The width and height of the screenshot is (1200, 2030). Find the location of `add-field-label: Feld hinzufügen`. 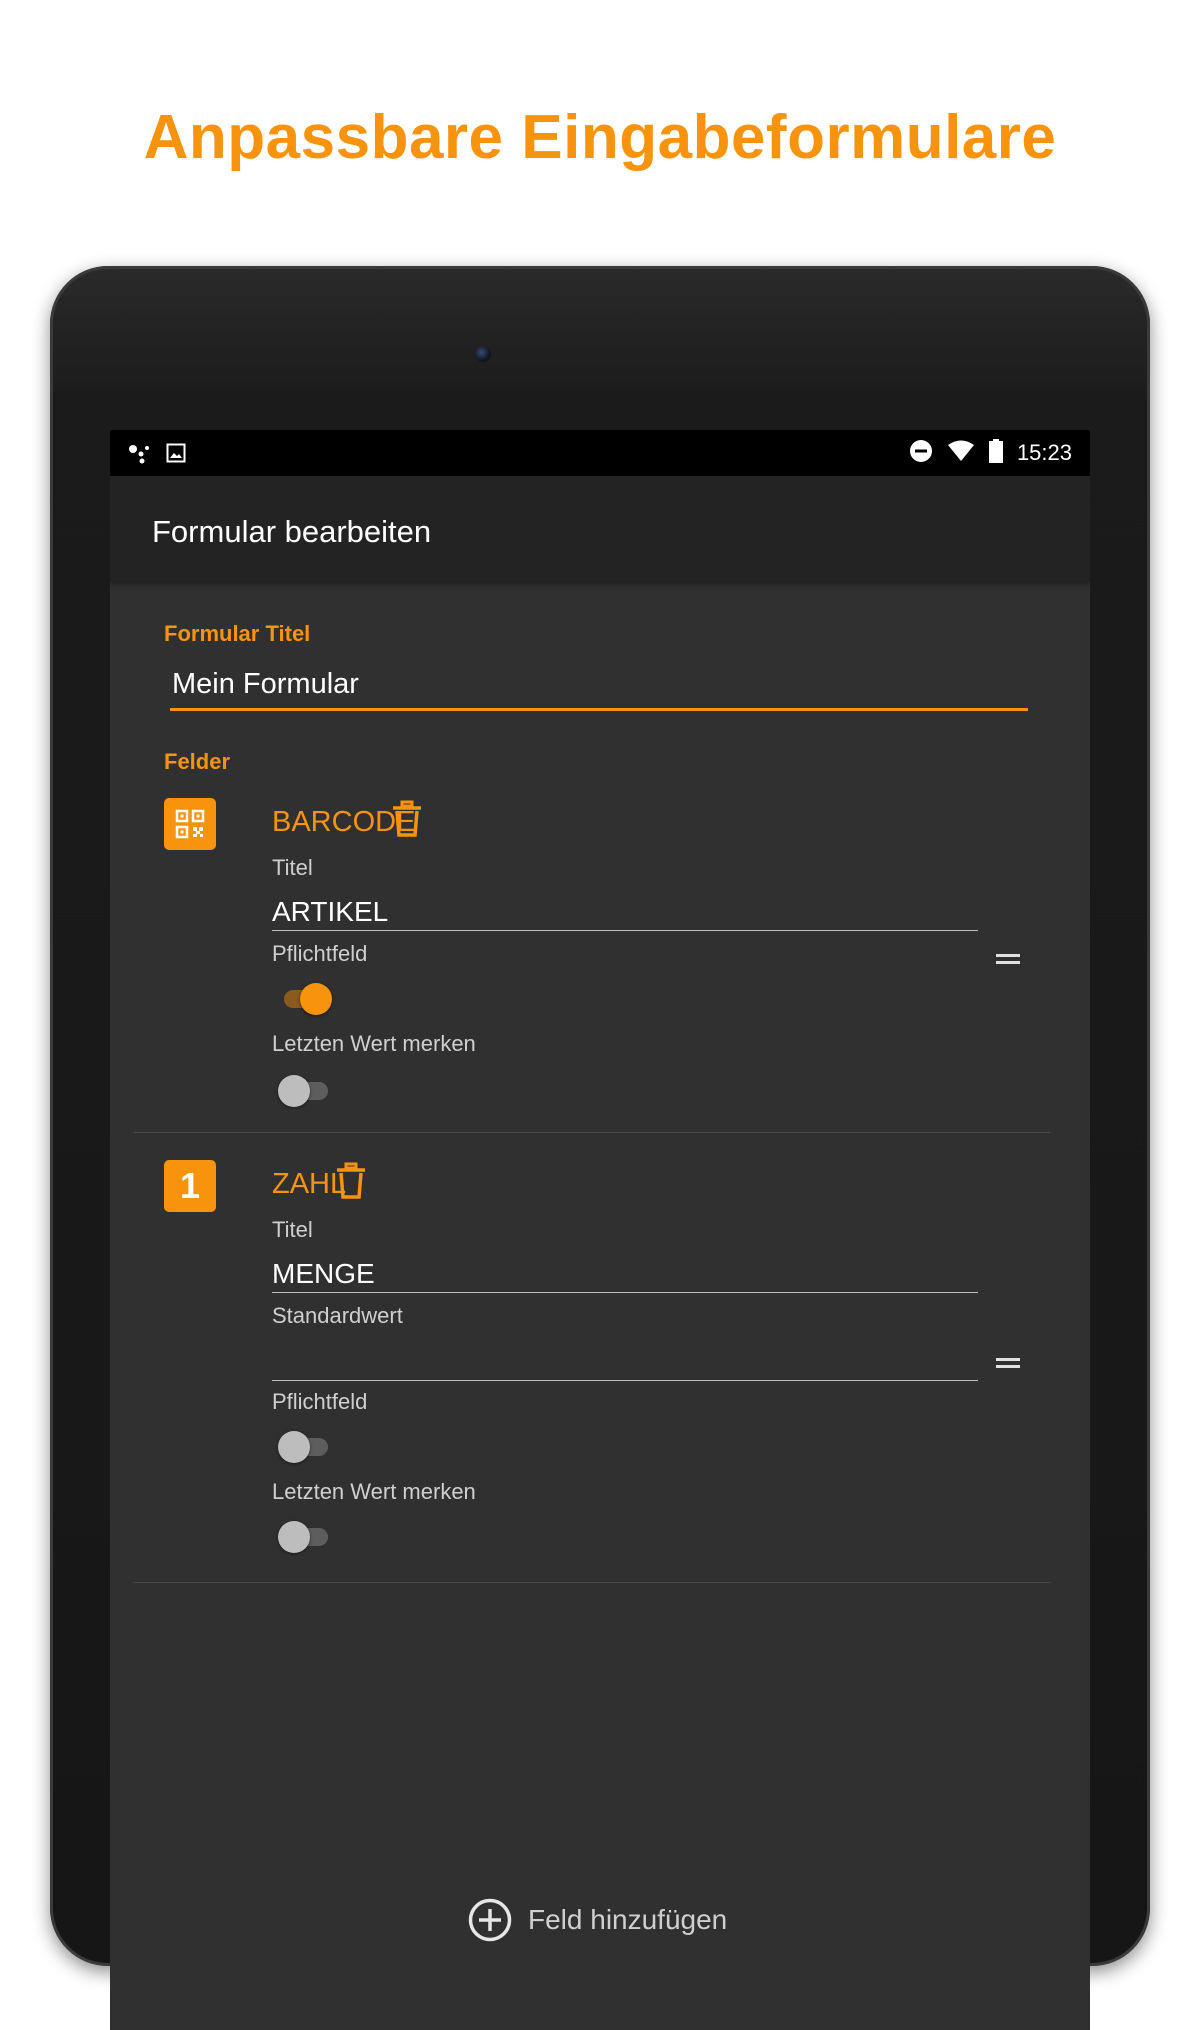

add-field-label: Feld hinzufügen is located at coordinates (628, 1919).